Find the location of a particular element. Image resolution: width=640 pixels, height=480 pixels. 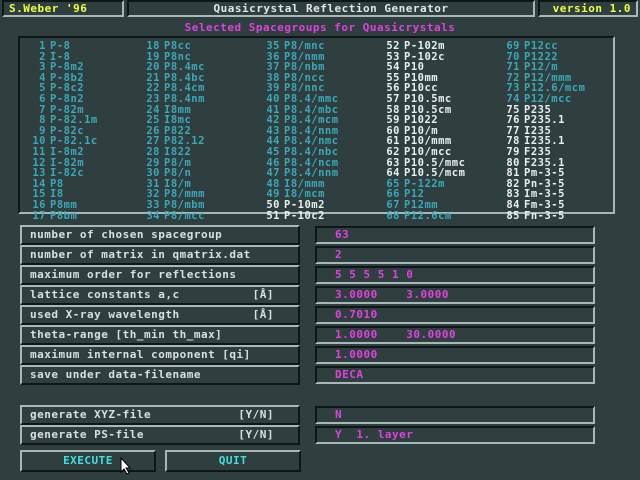

param-label-text: maximum internal component [qi] is located at coordinates (140, 354).